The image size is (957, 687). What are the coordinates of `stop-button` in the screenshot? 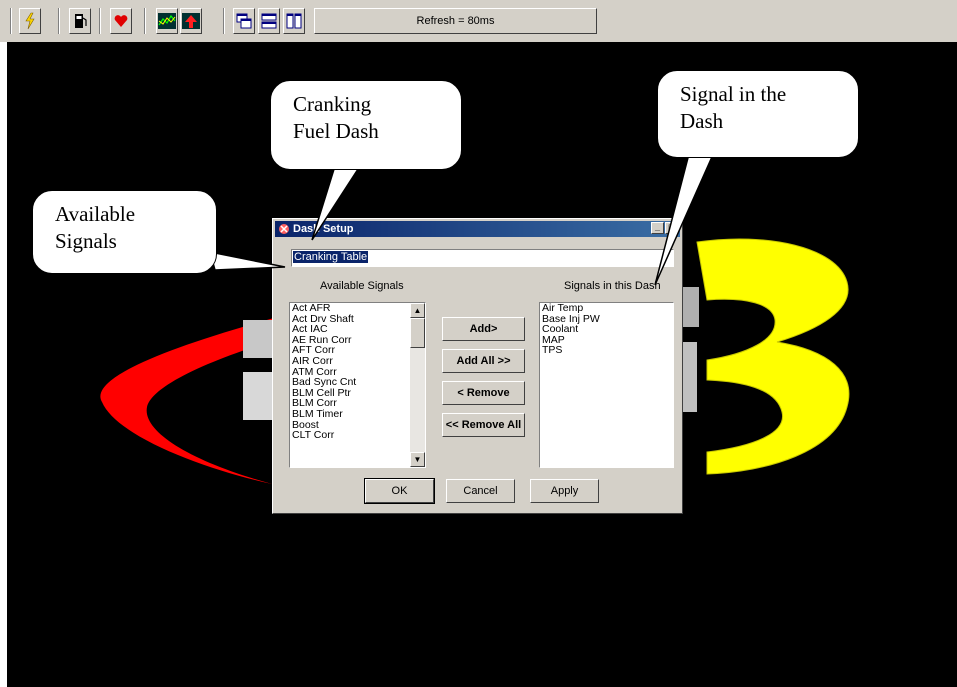 It's located at (121, 21).